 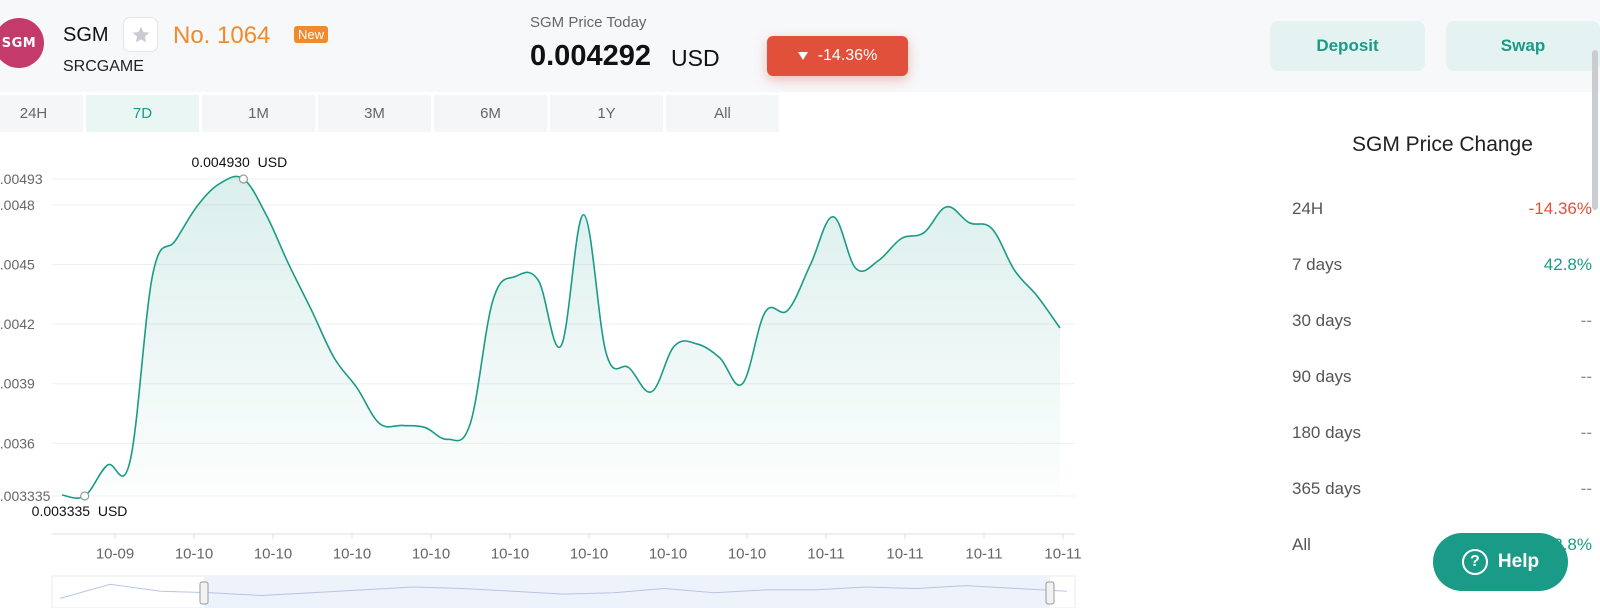 I want to click on price-value: 0.004292, so click(x=590, y=56).